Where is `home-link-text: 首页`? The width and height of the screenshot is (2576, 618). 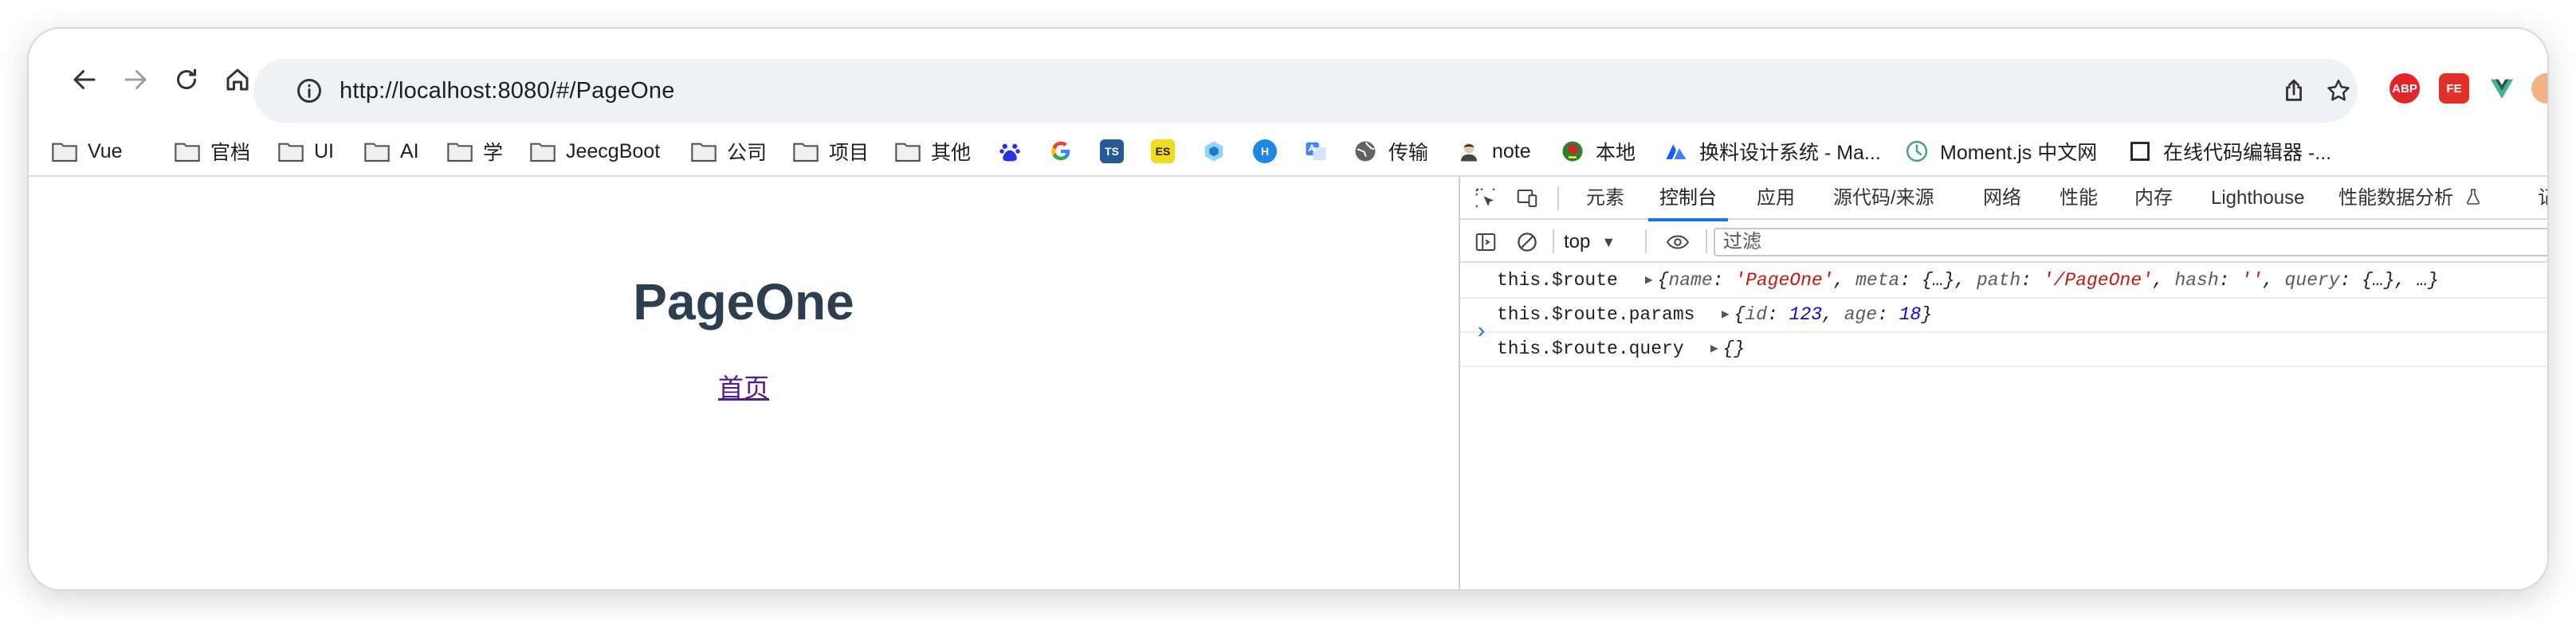 home-link-text: 首页 is located at coordinates (743, 388).